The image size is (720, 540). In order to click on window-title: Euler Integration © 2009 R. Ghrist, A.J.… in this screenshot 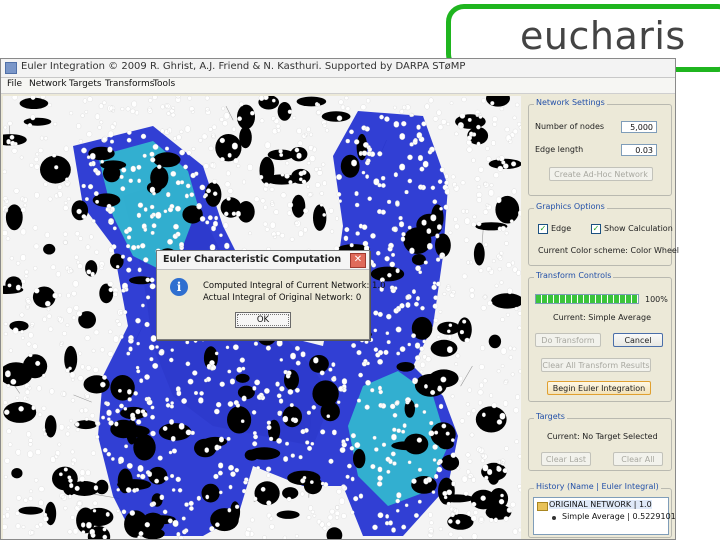, I will do `click(243, 66)`.